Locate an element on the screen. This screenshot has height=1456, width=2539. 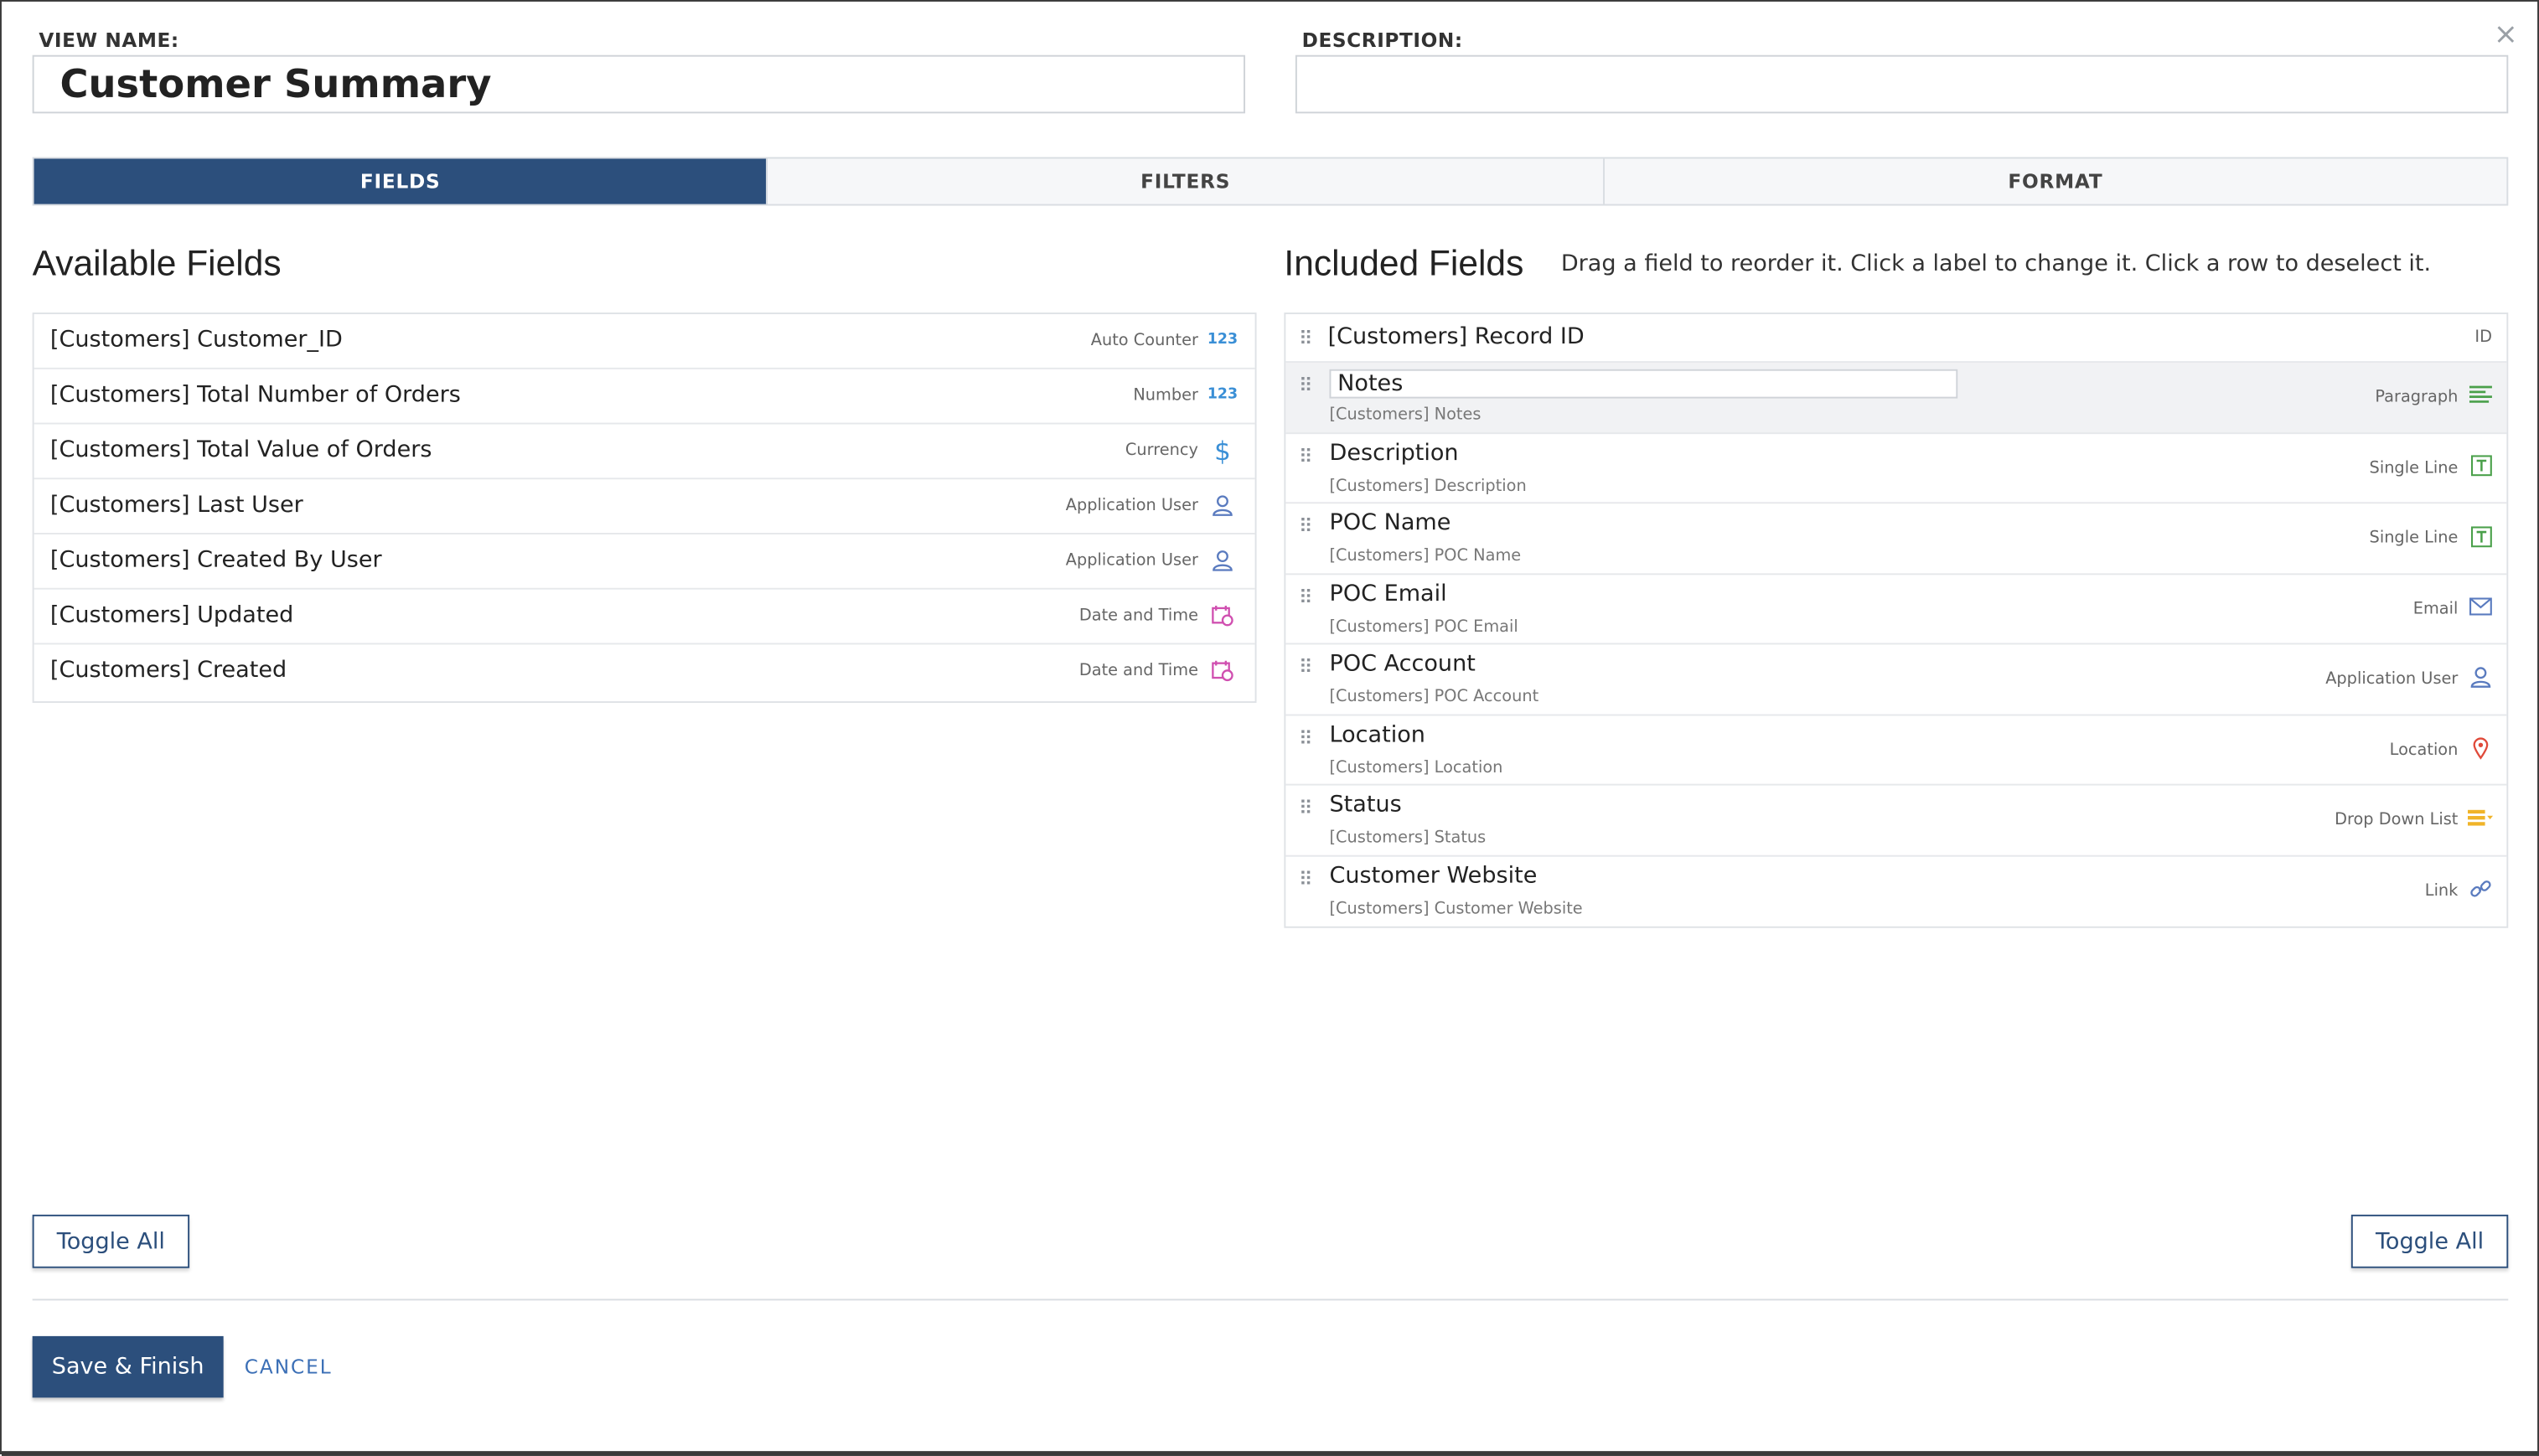
available-field-row: [Customers] Last User Application User is located at coordinates (644, 507).